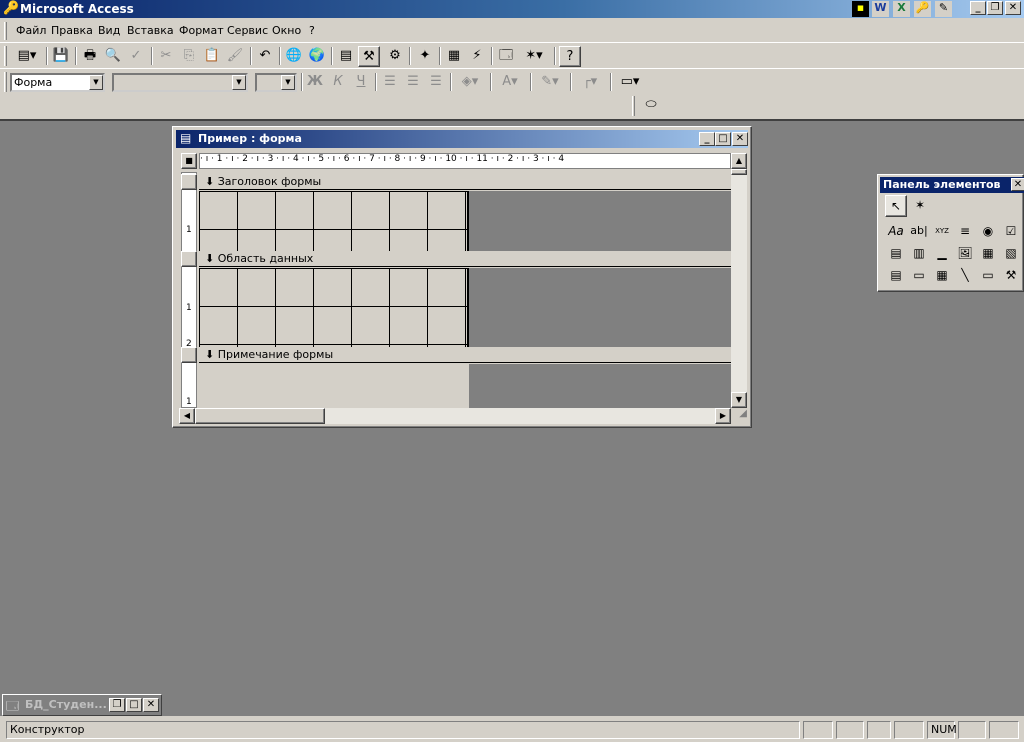  What do you see at coordinates (965, 276) in the screenshot?
I see `line-tool-icon: ╲` at bounding box center [965, 276].